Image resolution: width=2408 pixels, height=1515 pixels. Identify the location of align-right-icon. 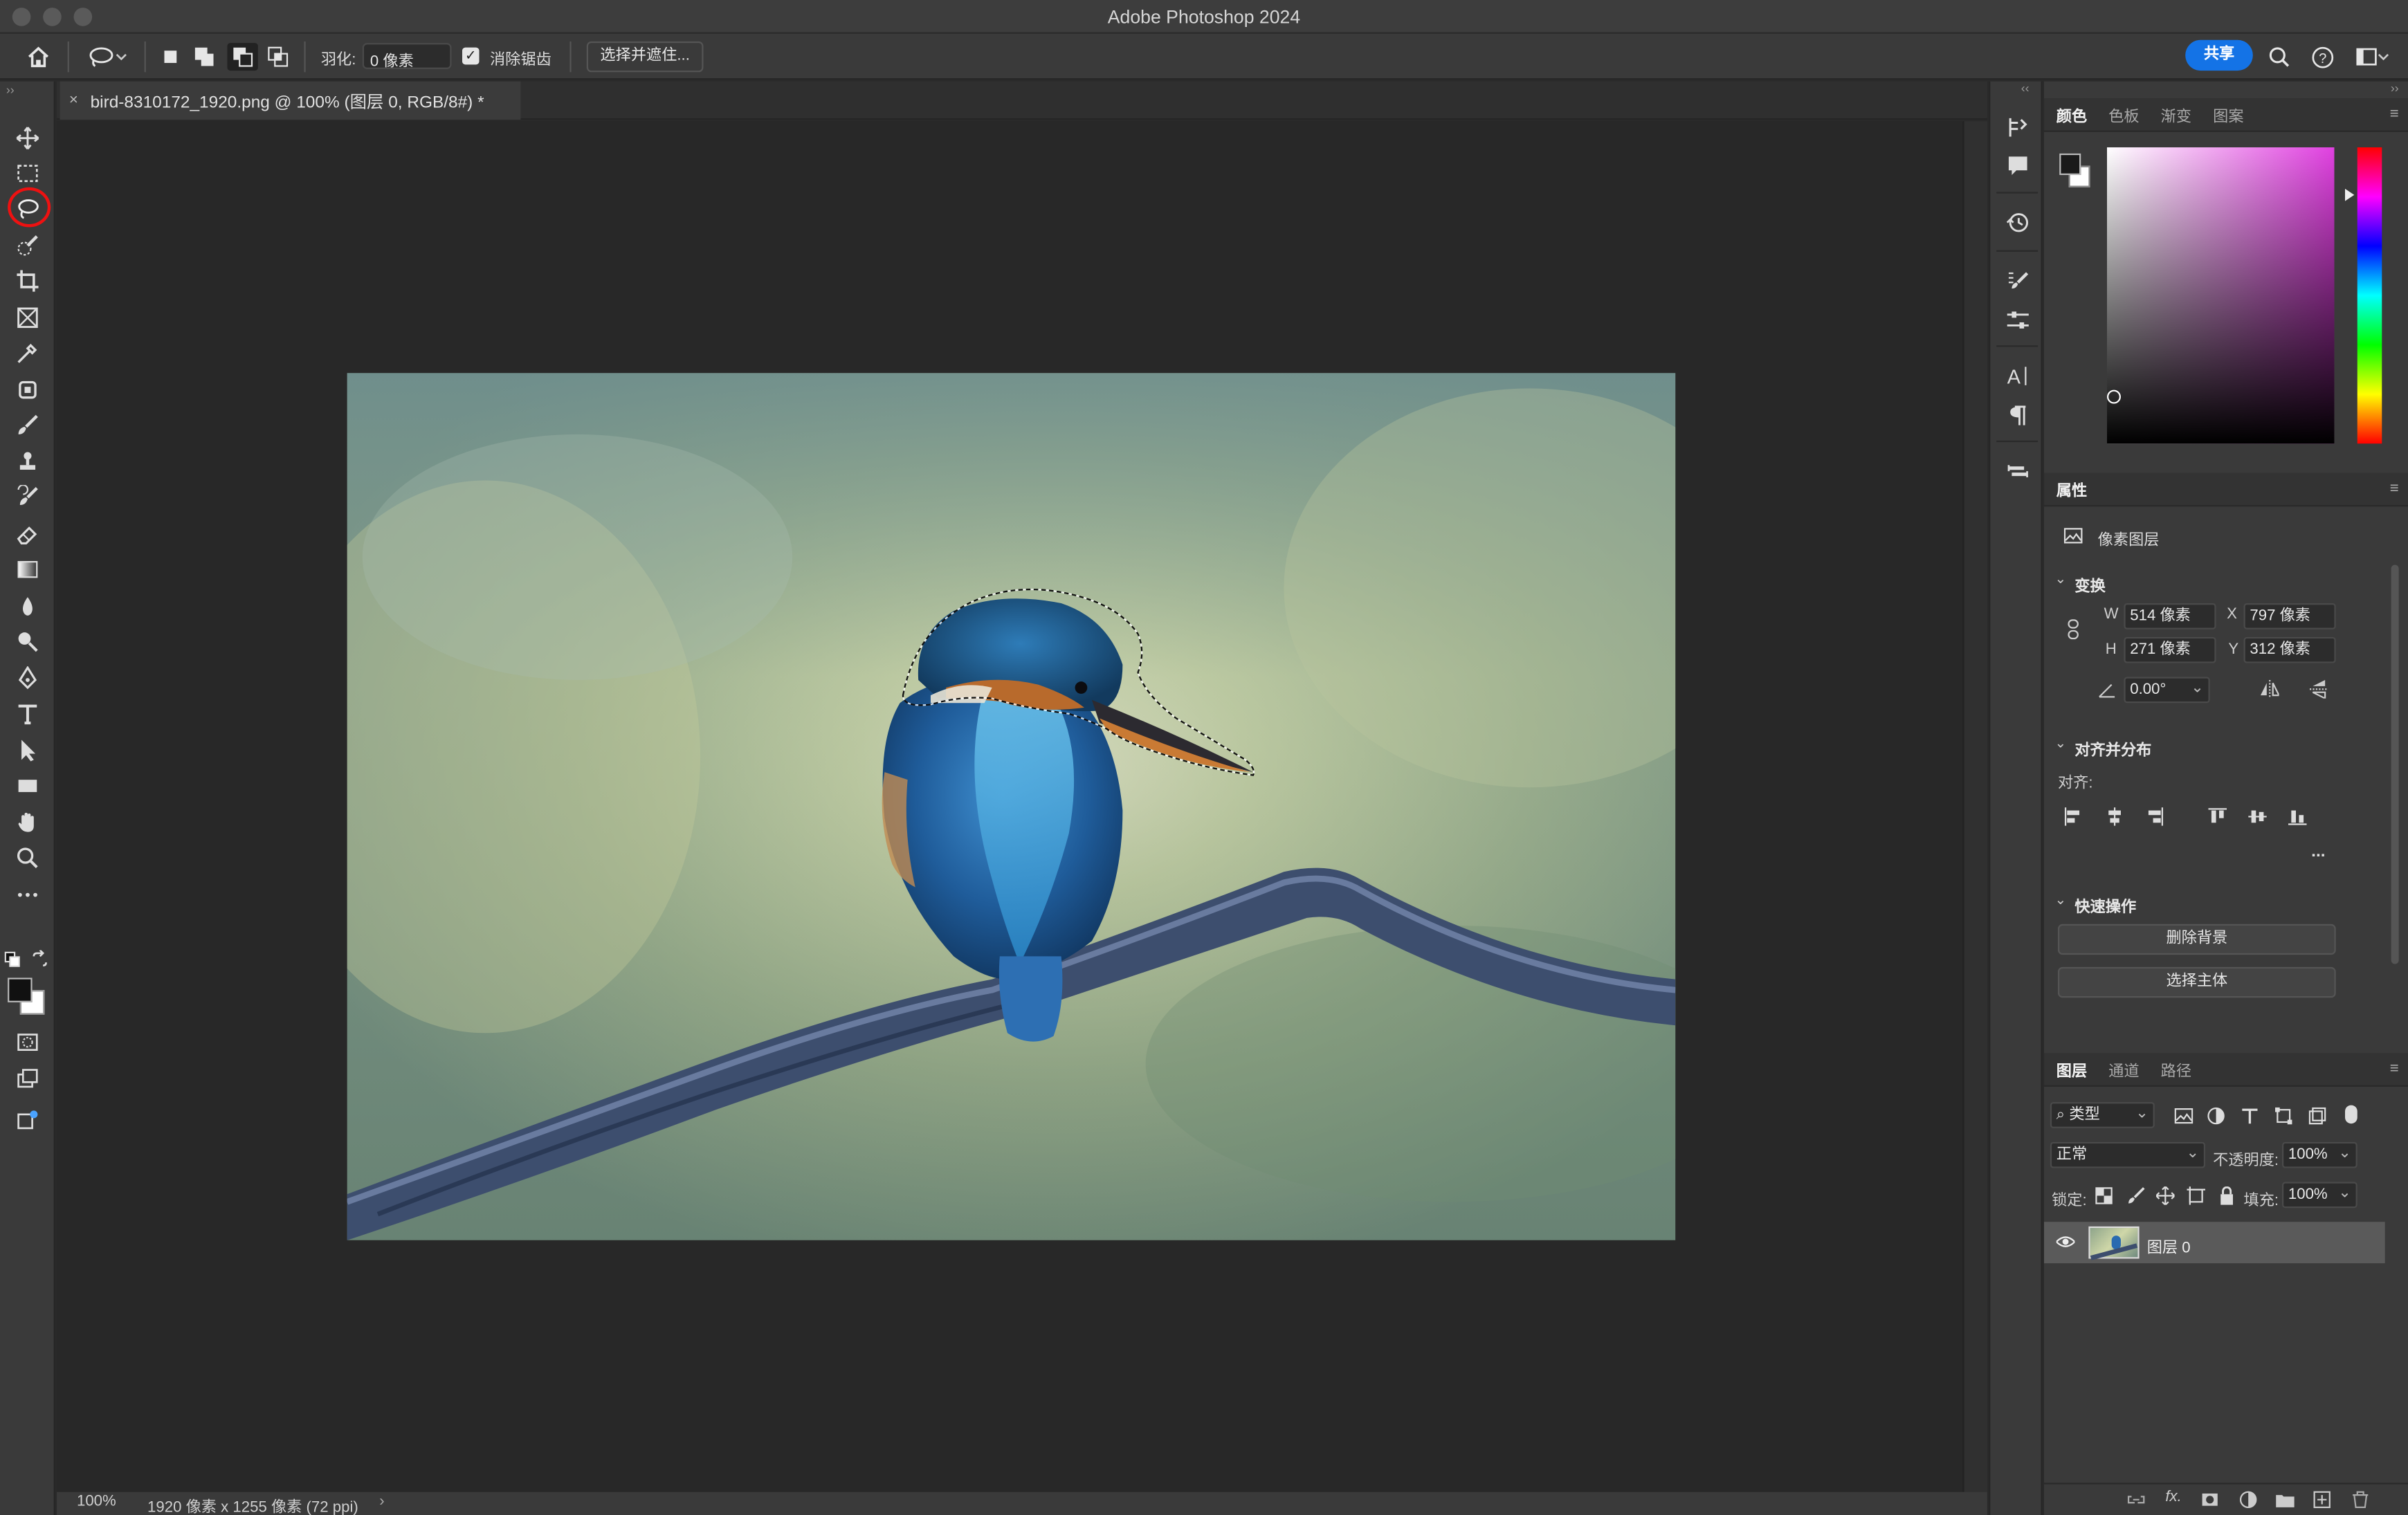
(2154, 816).